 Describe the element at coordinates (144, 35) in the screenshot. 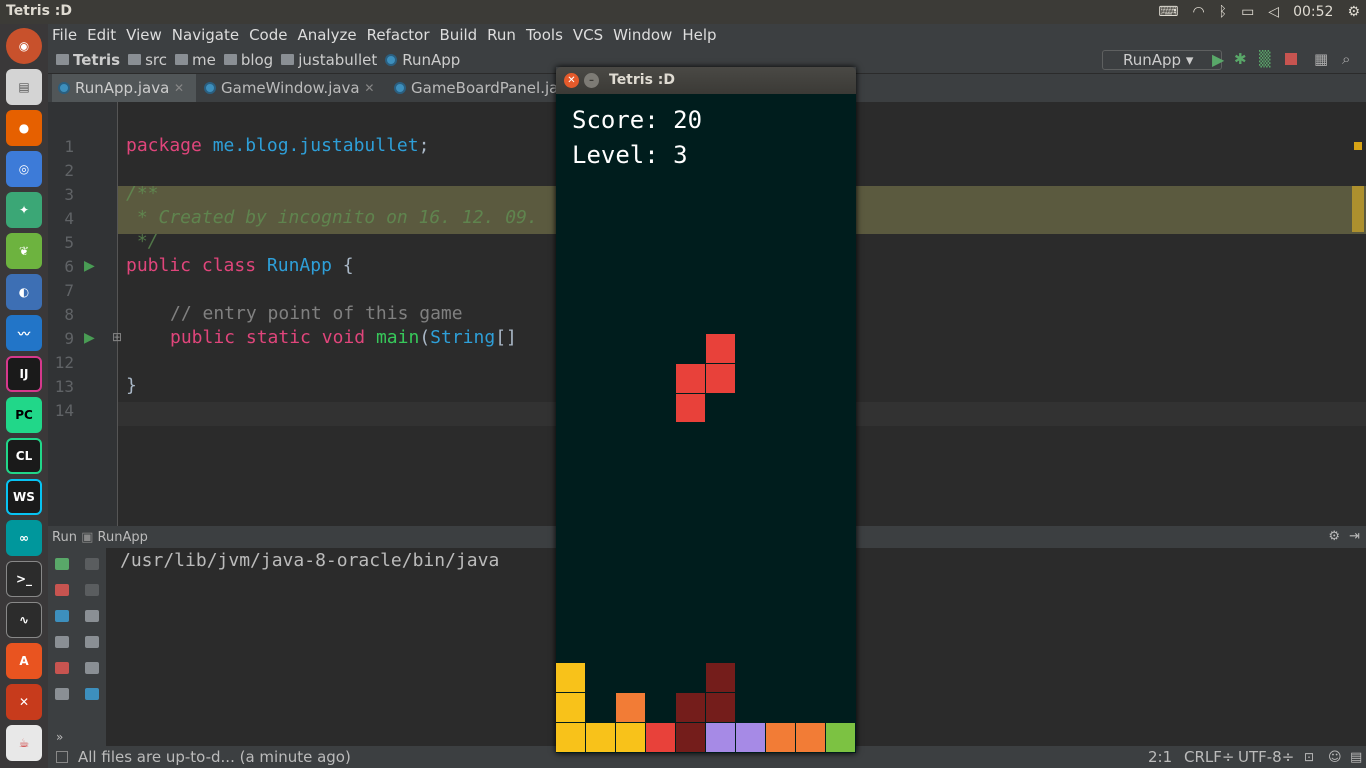

I see `menu-view: View` at that location.